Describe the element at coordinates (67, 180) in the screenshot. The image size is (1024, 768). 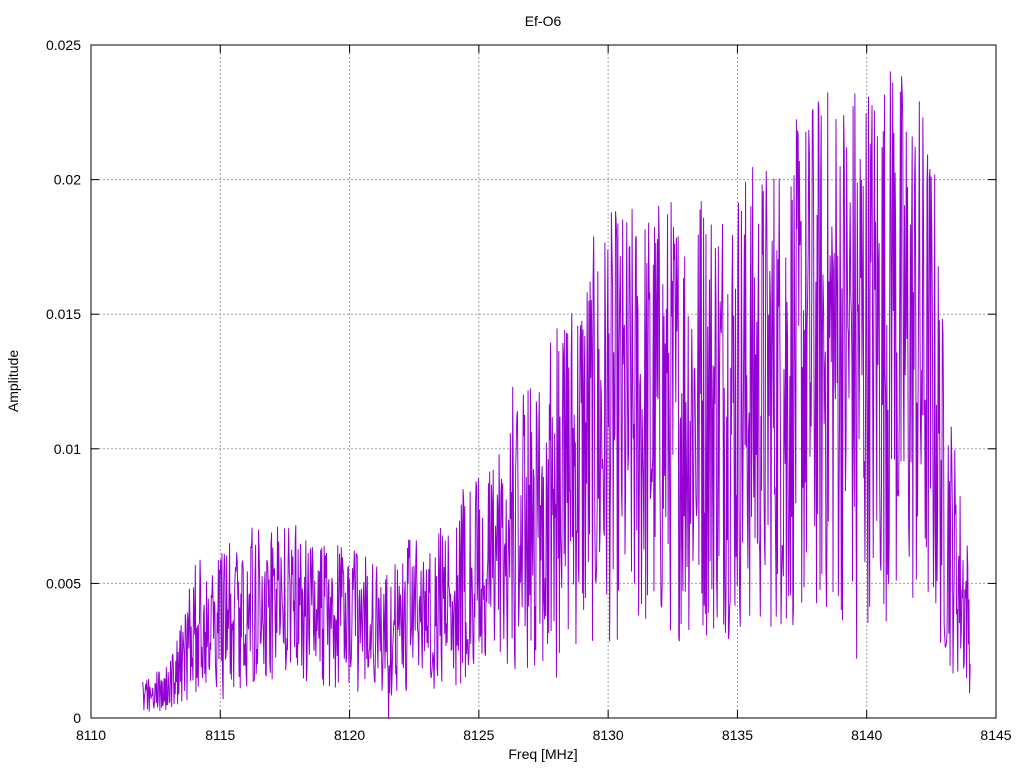
I see `y-tick-label: 0.02` at that location.